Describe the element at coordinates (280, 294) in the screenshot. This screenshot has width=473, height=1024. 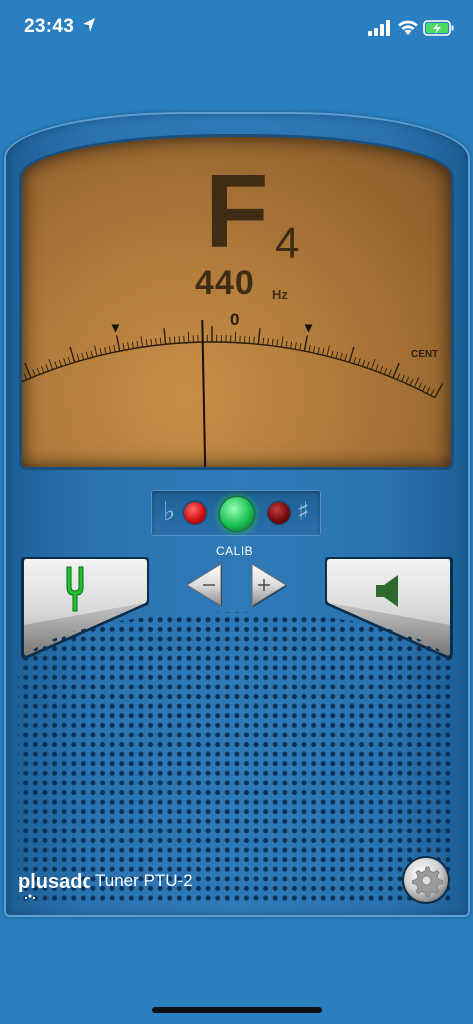
I see `frequency-unit: Hz` at that location.